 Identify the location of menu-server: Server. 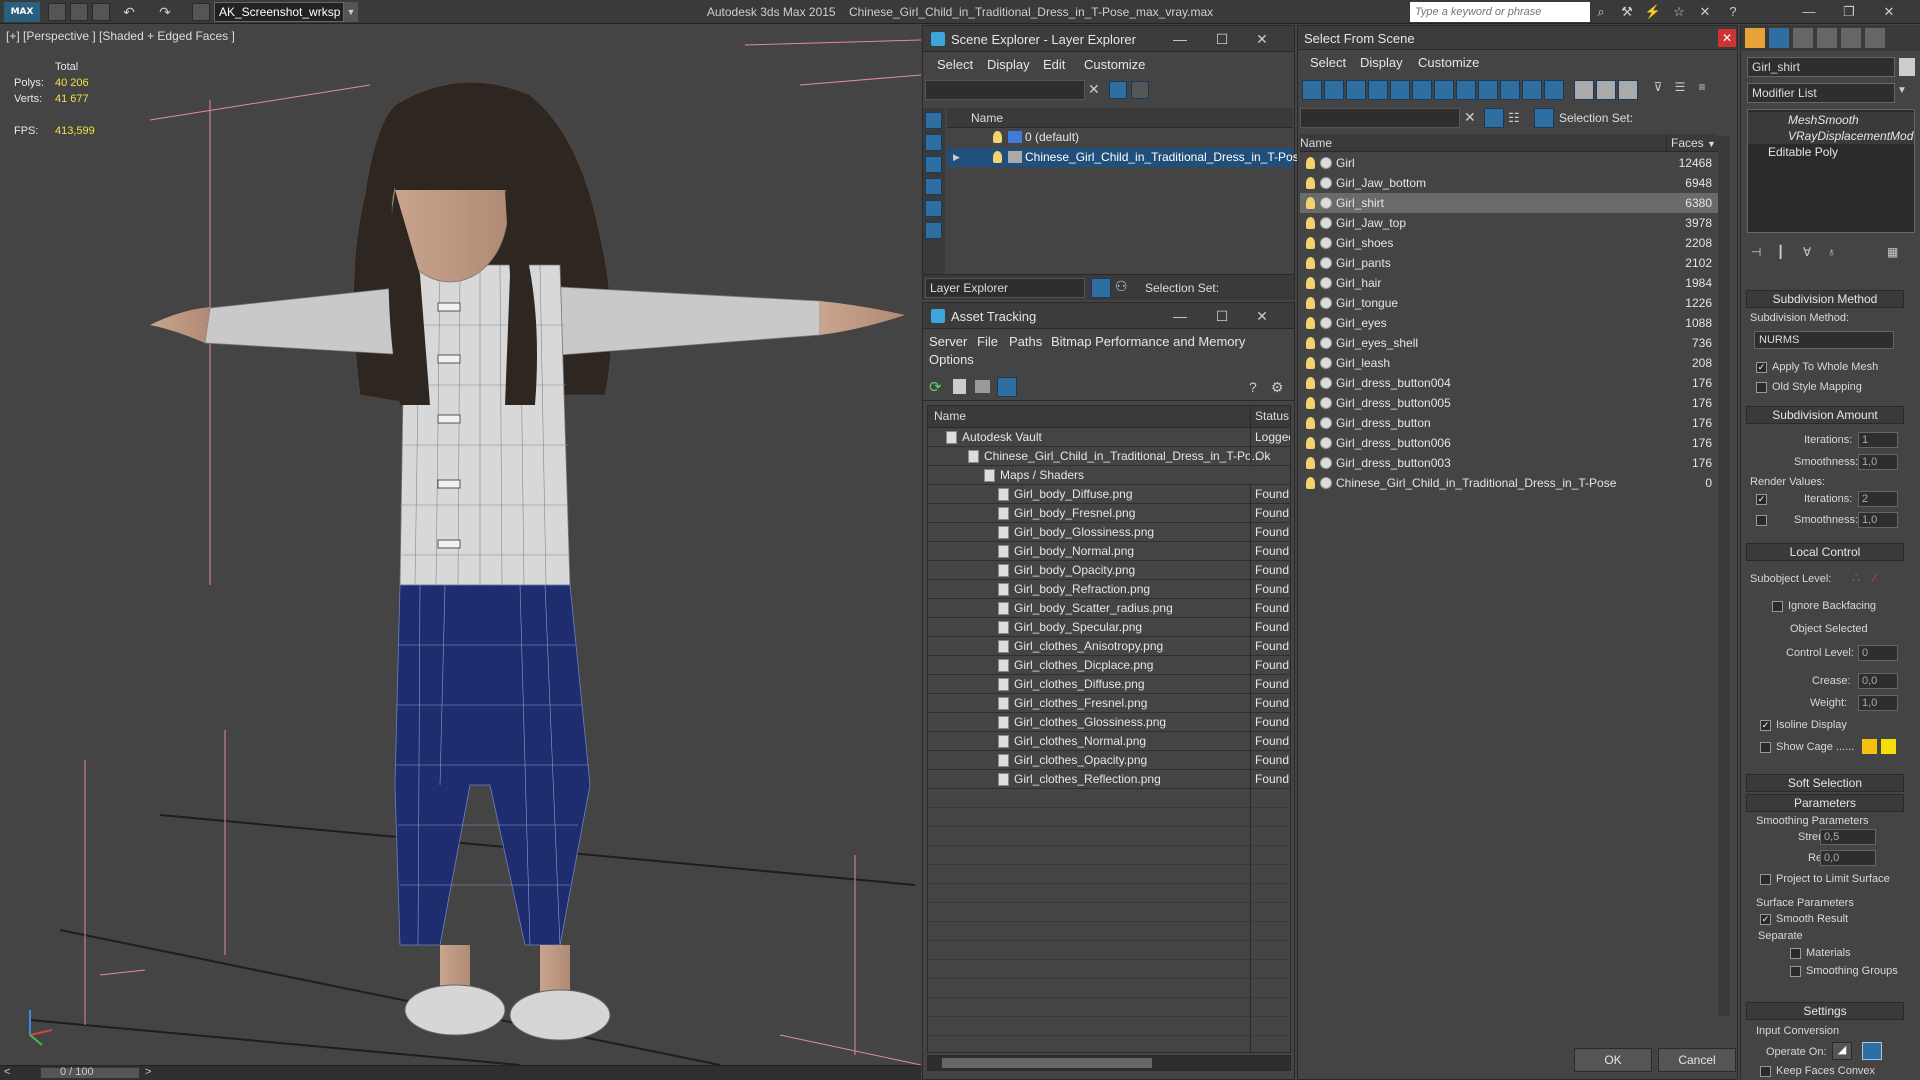
(948, 341).